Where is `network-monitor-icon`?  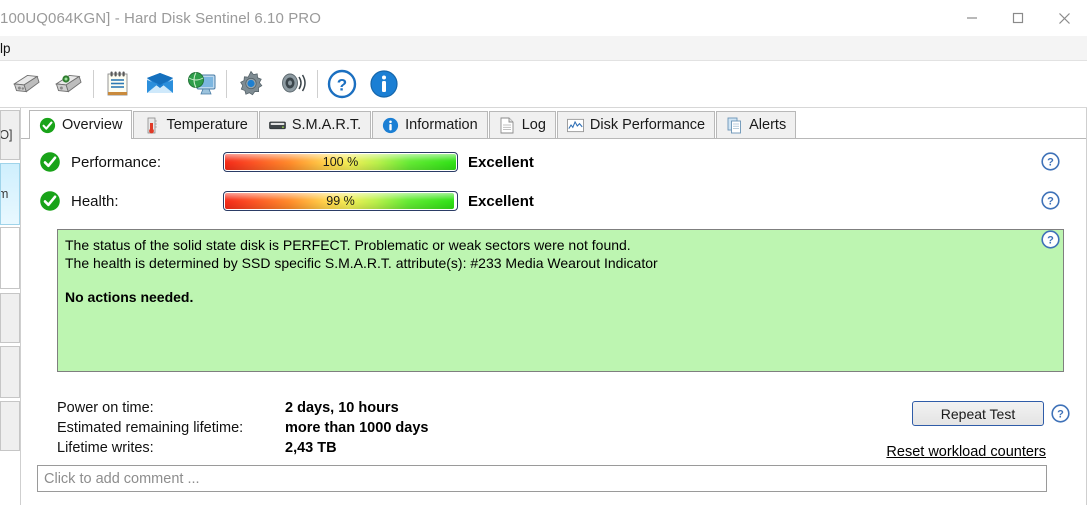 network-monitor-icon is located at coordinates (202, 84).